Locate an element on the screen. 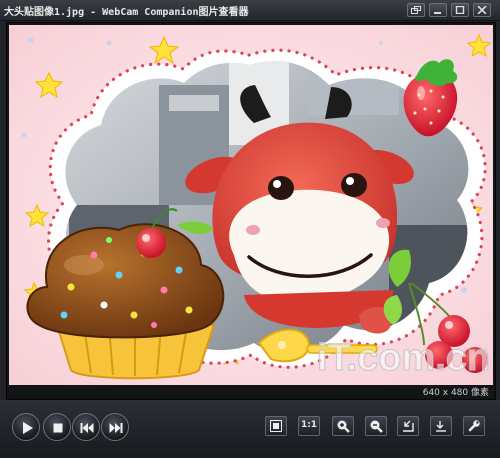 The width and height of the screenshot is (500, 458). rotate-left-icon is located at coordinates (408, 426).